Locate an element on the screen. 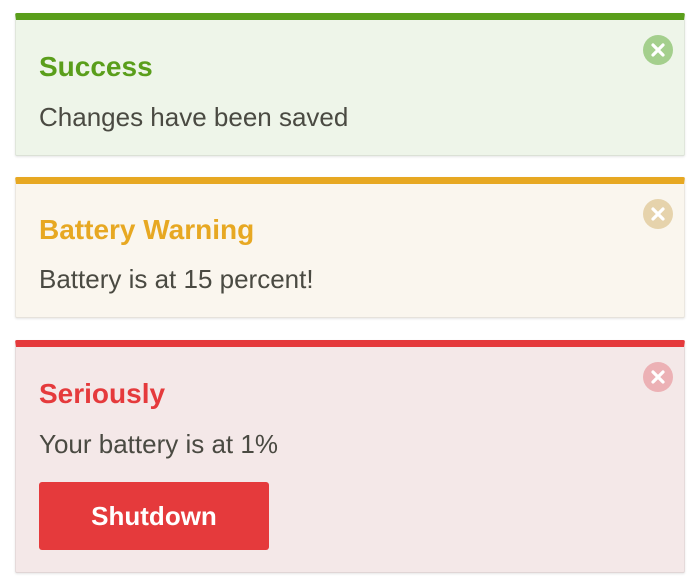 This screenshot has height=587, width=700. alert-title: Success is located at coordinates (96, 66).